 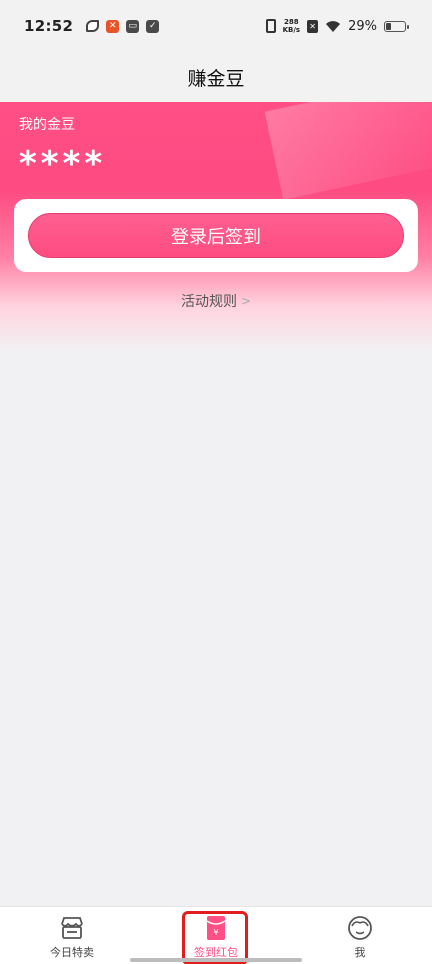 What do you see at coordinates (360, 928) in the screenshot?
I see `face-icon` at bounding box center [360, 928].